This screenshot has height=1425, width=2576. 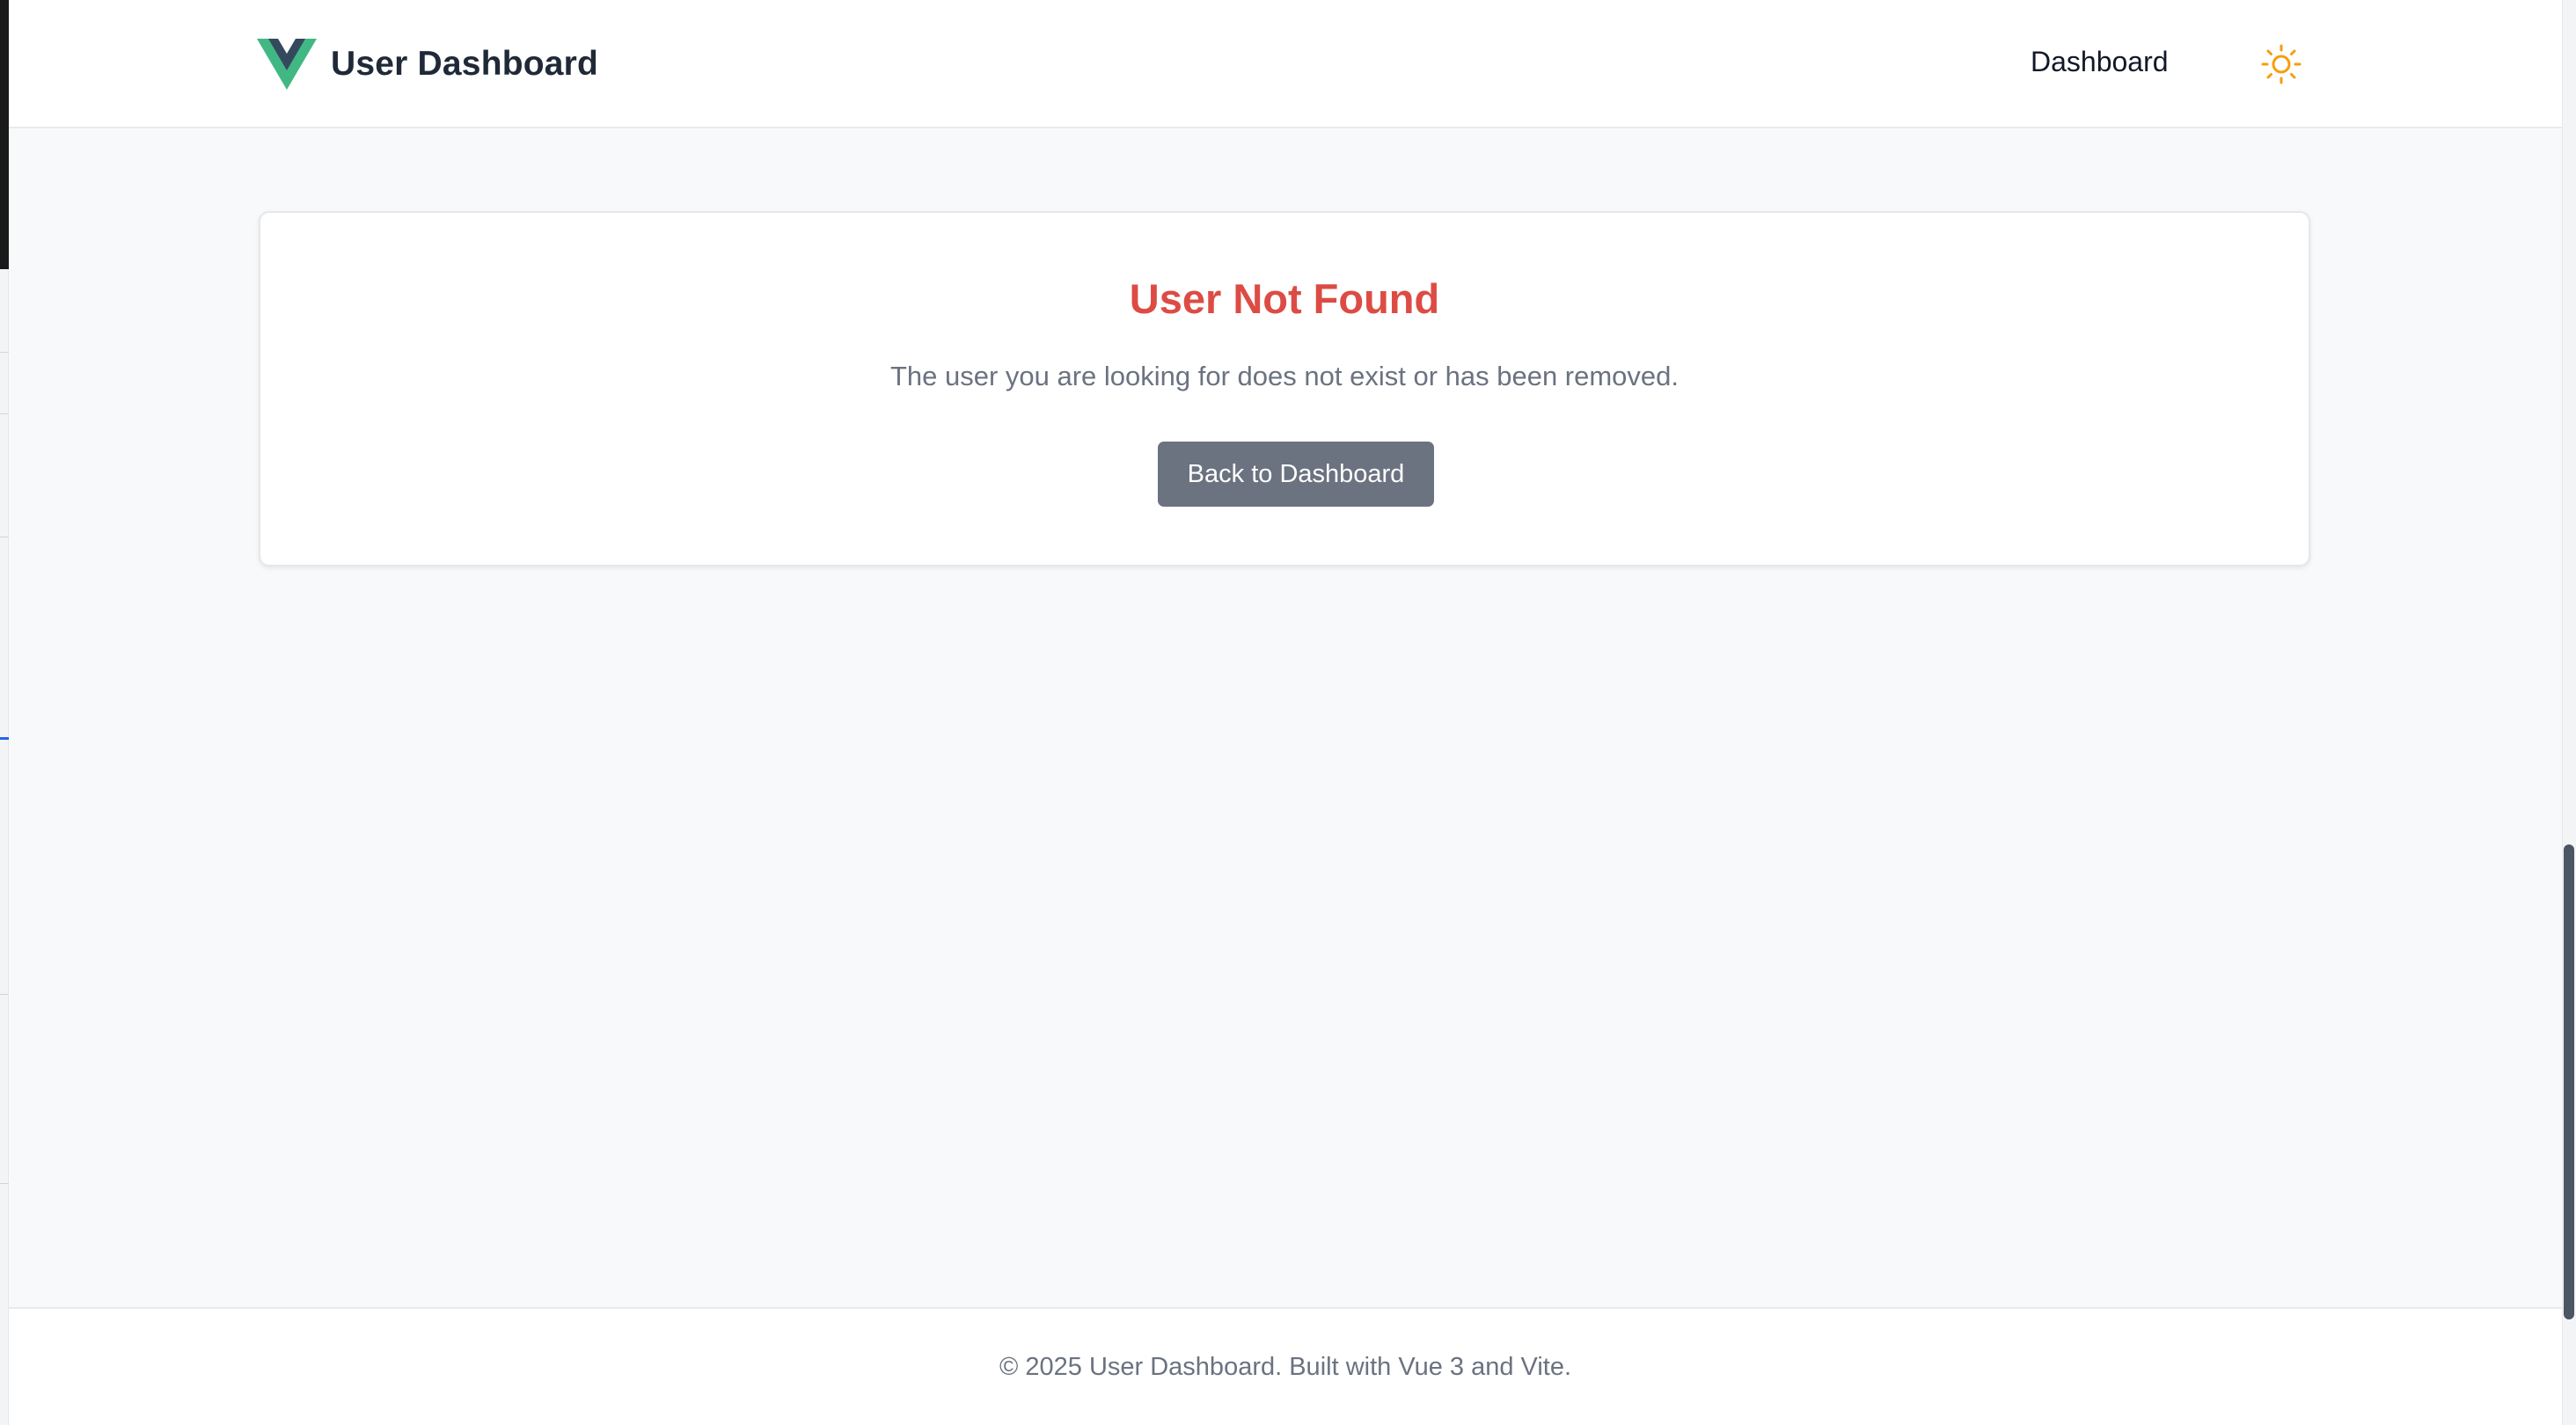 I want to click on nav-dashboard-link: Dashboard, so click(x=2100, y=62).